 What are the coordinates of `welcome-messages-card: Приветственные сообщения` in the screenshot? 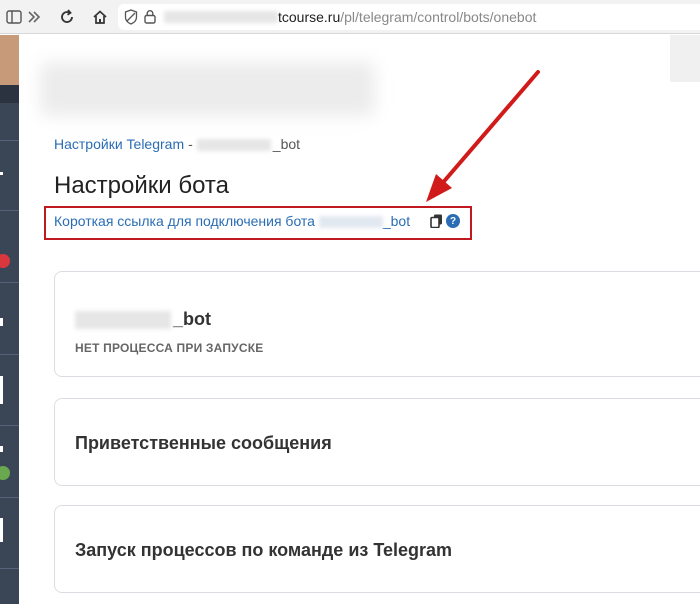 It's located at (377, 442).